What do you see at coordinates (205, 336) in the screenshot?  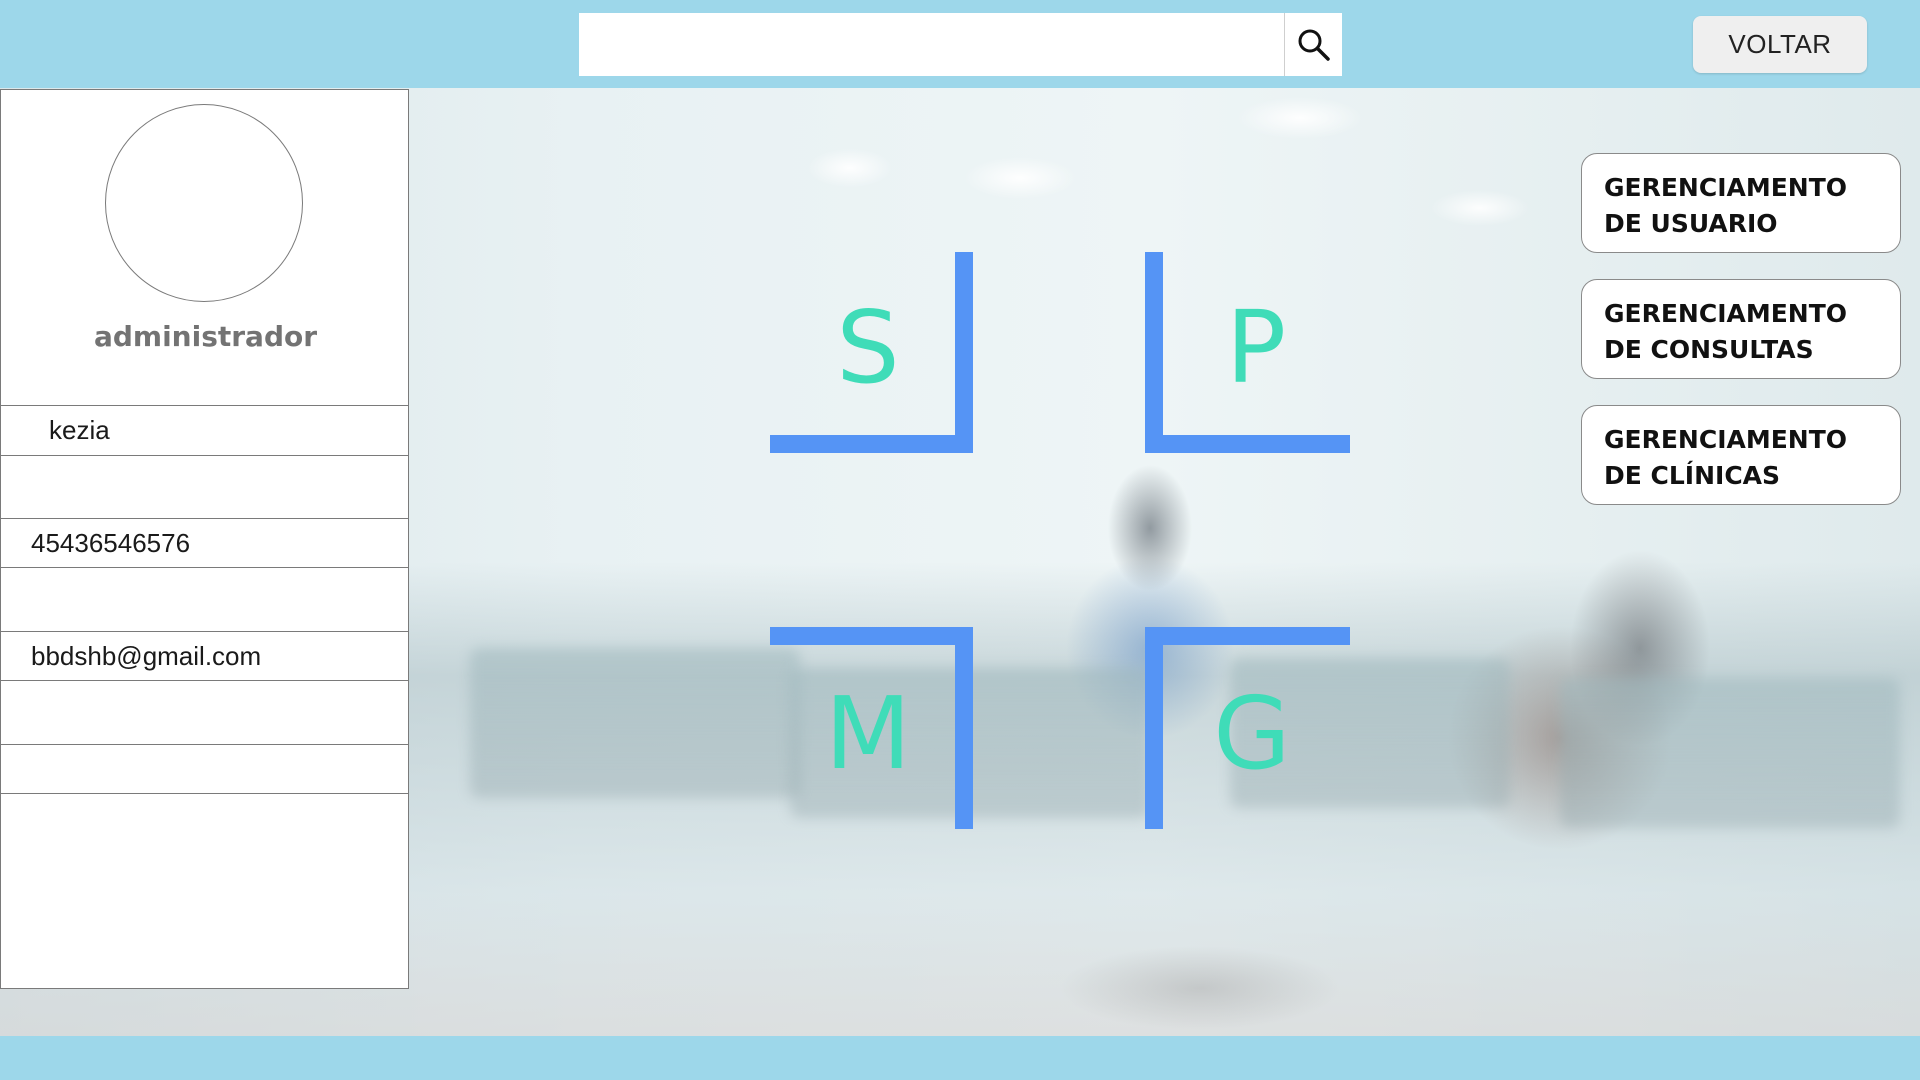 I see `user-role: administrador` at bounding box center [205, 336].